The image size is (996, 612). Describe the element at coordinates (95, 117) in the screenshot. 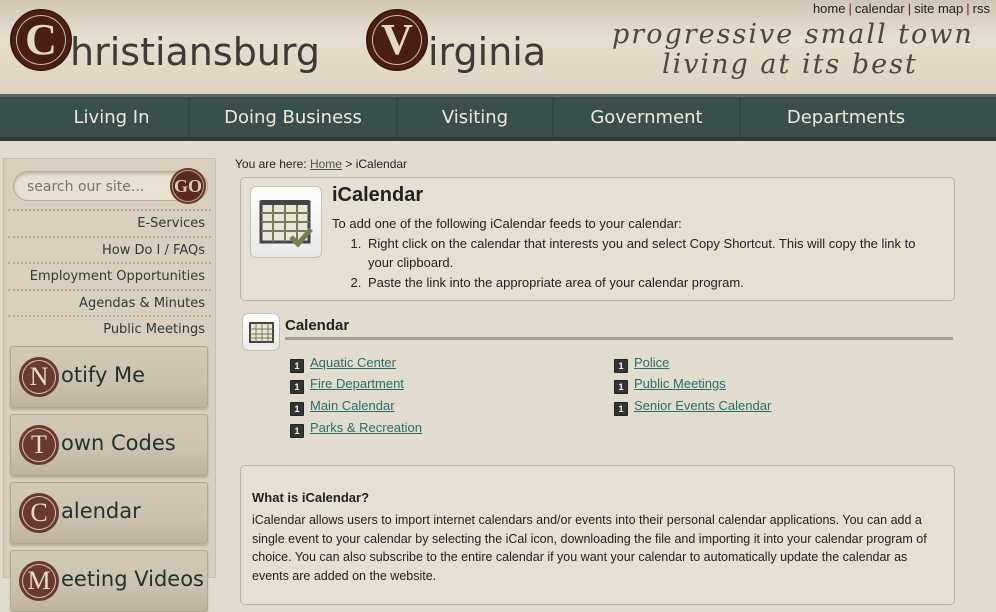

I see `nav-living-in: Living In` at that location.